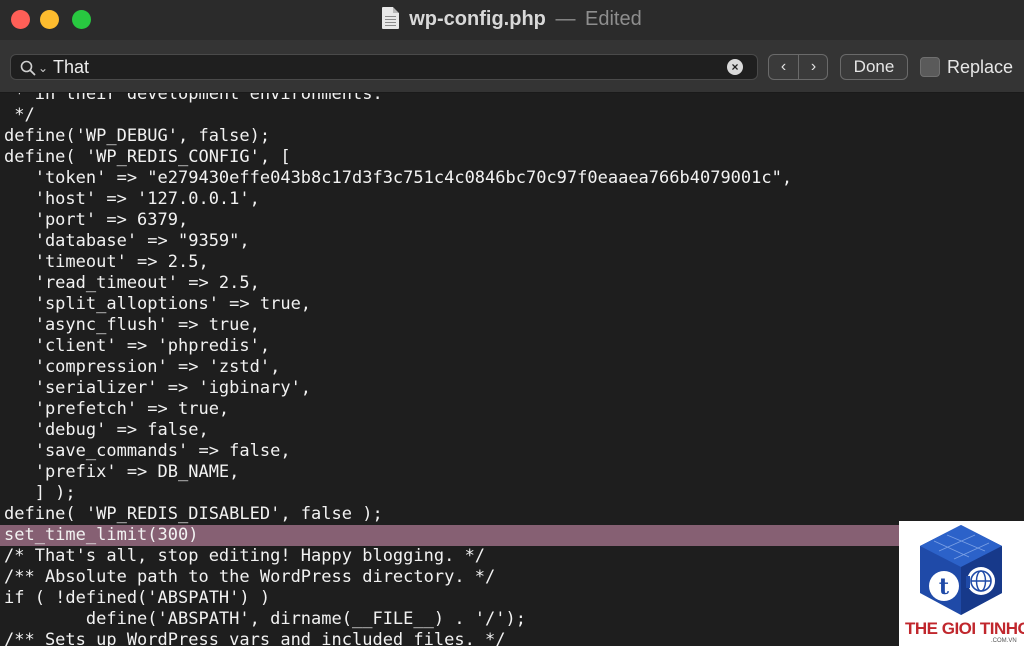 This screenshot has height=646, width=1024. Describe the element at coordinates (132, 199) in the screenshot. I see `code-line: 'host' => '127.0.0.1',` at that location.